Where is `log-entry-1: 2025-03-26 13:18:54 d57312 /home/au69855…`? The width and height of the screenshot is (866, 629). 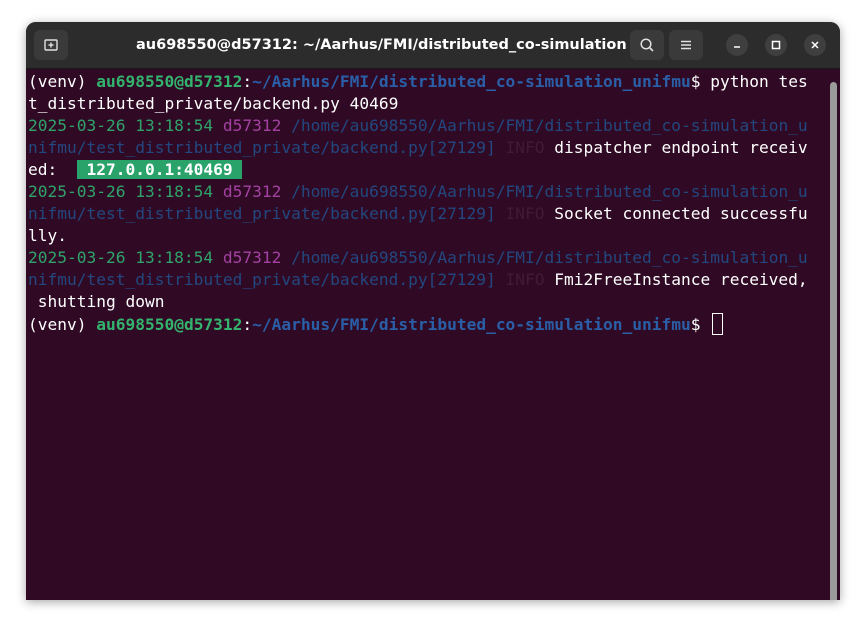 log-entry-1: 2025-03-26 13:18:54 d57312 /home/au69855… is located at coordinates (418, 126).